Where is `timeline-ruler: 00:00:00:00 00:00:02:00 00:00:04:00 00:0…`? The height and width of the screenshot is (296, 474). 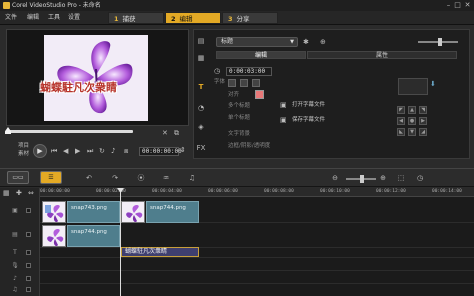 timeline-ruler: 00:00:00:00 00:00:02:00 00:00:04:00 00:0… is located at coordinates (257, 192).